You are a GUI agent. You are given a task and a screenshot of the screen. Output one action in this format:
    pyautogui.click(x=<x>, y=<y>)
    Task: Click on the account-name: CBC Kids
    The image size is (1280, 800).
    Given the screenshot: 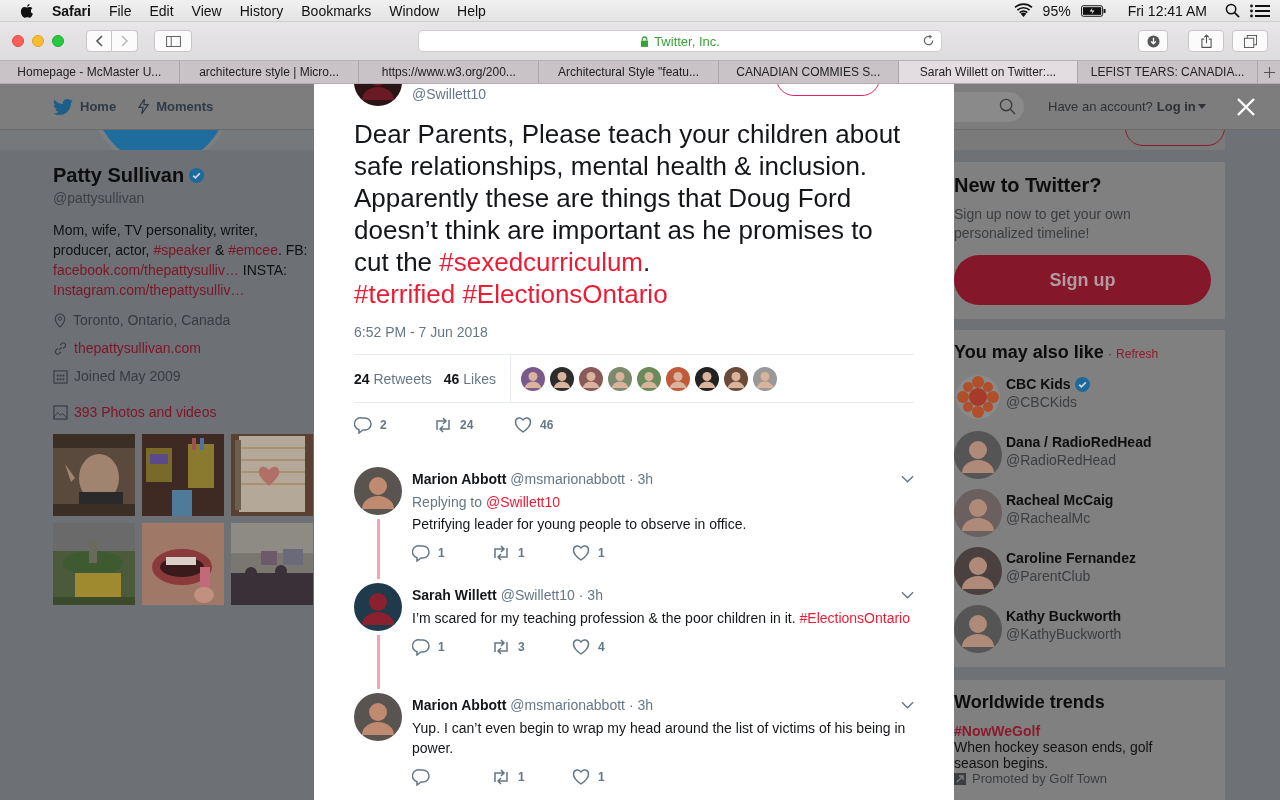 What is the action you would take?
    pyautogui.click(x=1038, y=384)
    